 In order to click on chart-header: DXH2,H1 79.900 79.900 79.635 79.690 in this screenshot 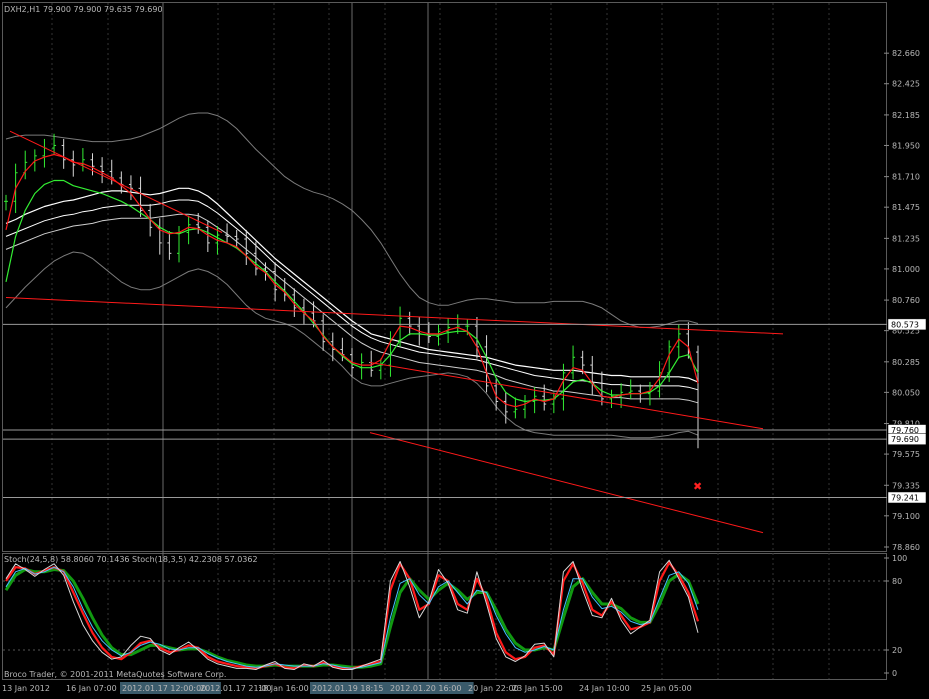, I will do `click(83, 9)`.